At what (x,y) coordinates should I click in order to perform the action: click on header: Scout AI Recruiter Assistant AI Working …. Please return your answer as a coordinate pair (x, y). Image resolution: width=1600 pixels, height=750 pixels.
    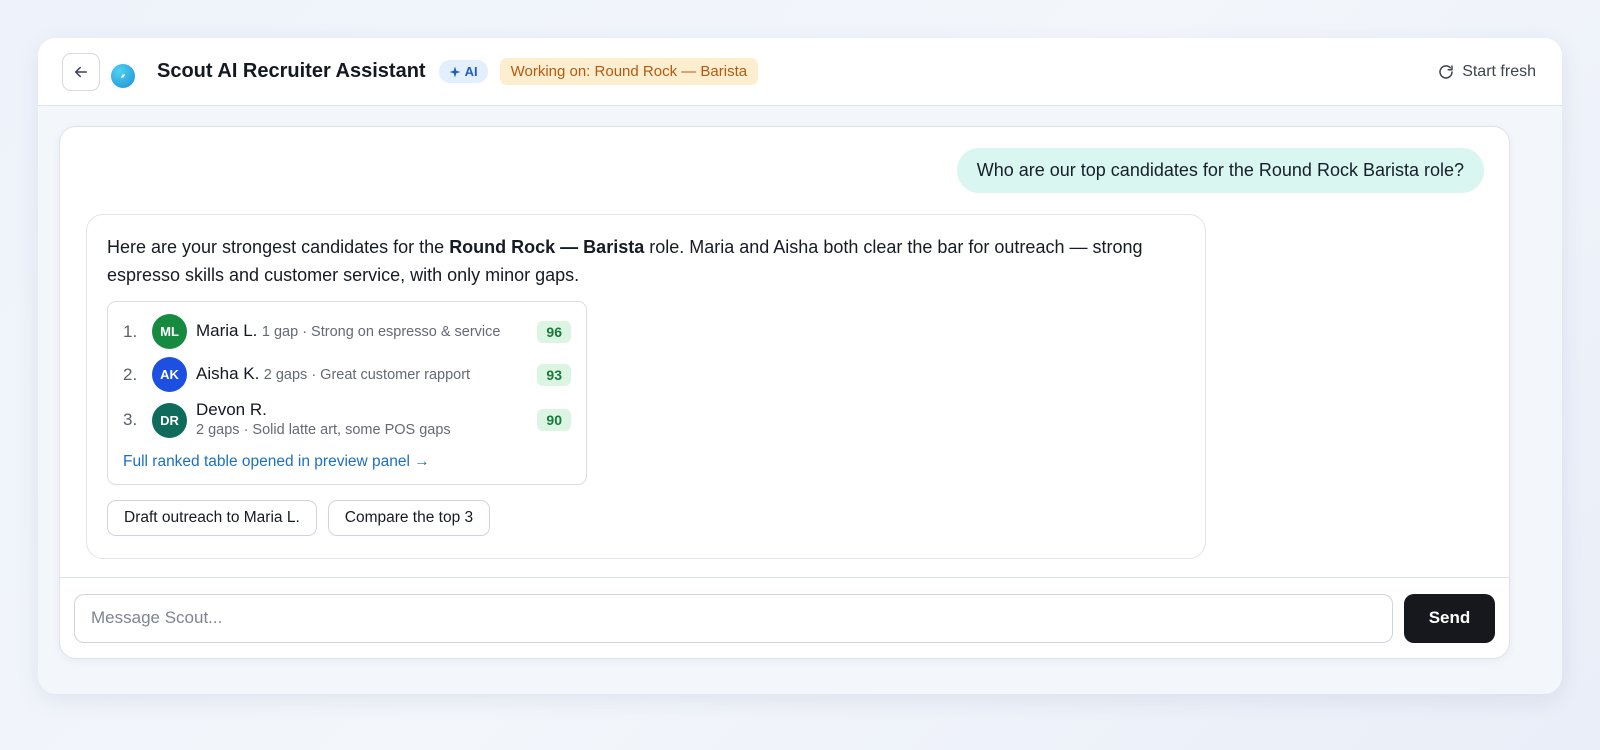
    Looking at the image, I should click on (800, 72).